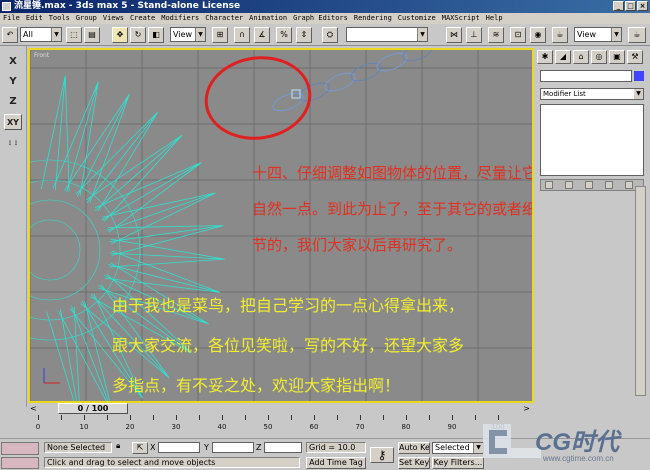 The image size is (650, 470). What do you see at coordinates (360, 427) in the screenshot?
I see `timeline-tick-label: 70` at bounding box center [360, 427].